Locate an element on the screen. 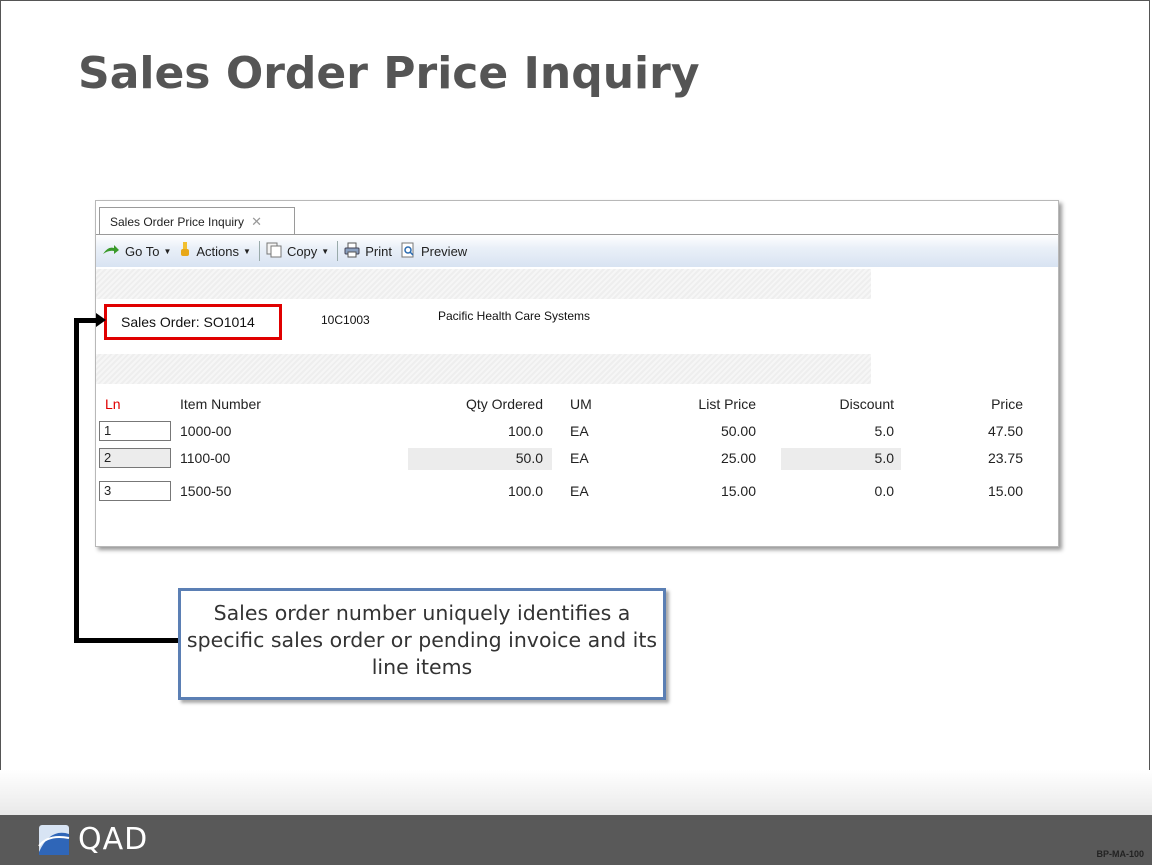  printer-icon is located at coordinates (352, 251).